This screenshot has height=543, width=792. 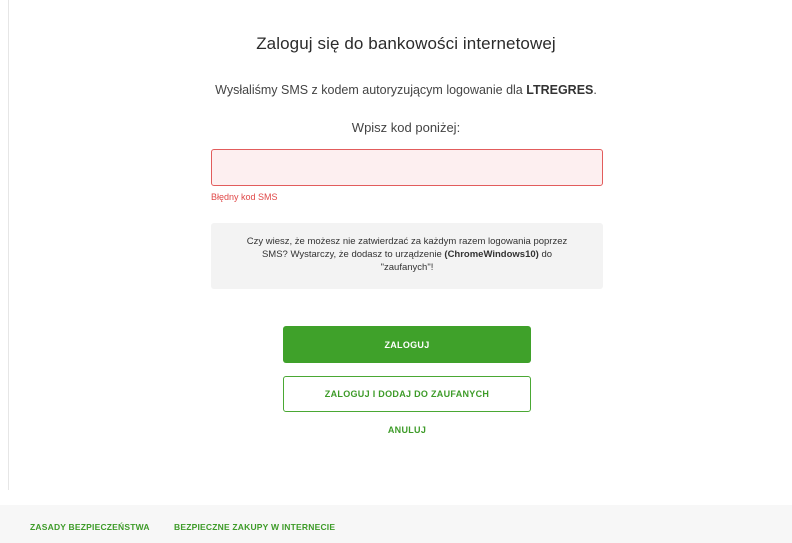 What do you see at coordinates (407, 167) in the screenshot?
I see `sms-code-input` at bounding box center [407, 167].